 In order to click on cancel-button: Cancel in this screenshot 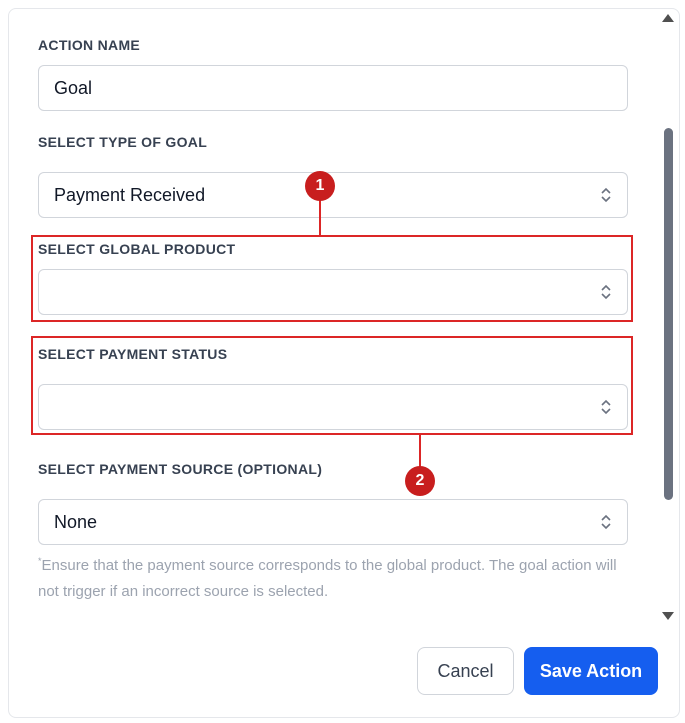, I will do `click(465, 671)`.